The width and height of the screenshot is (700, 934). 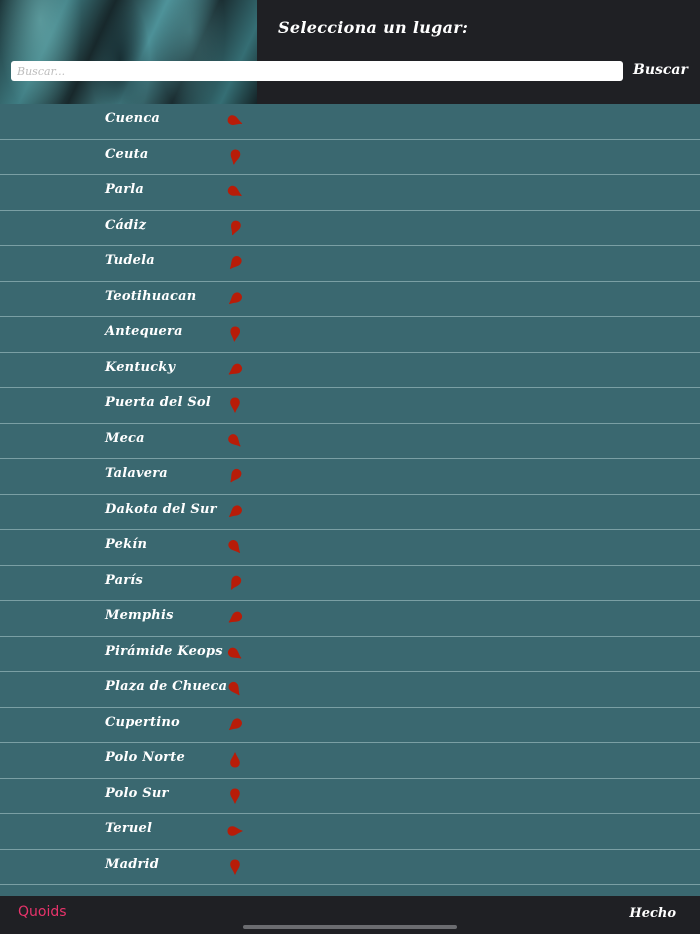 I want to click on list-item: Polo Sur, so click(x=350, y=796).